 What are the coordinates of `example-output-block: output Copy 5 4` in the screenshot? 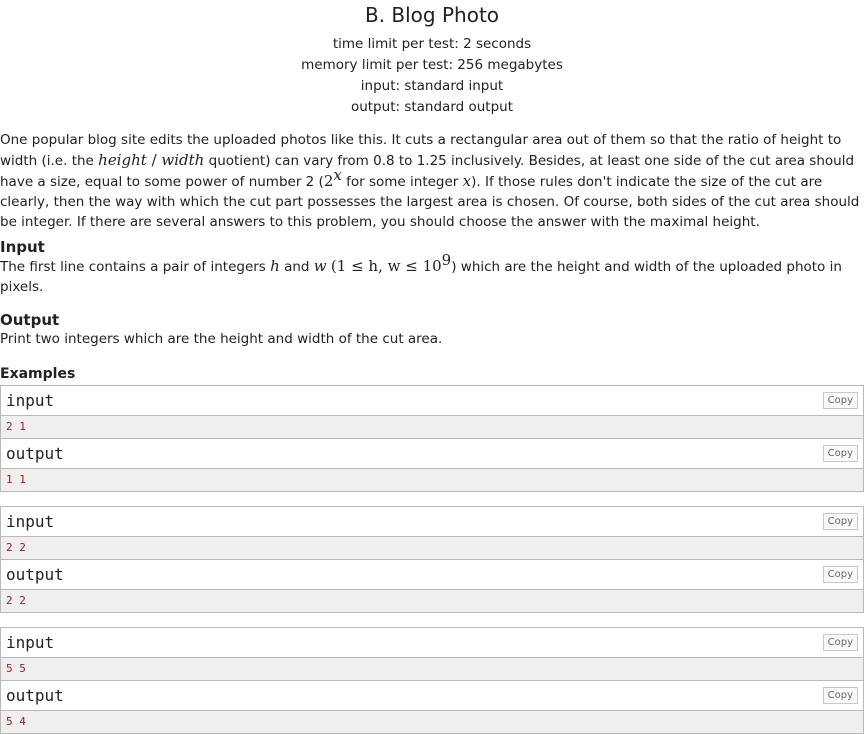 It's located at (432, 706).